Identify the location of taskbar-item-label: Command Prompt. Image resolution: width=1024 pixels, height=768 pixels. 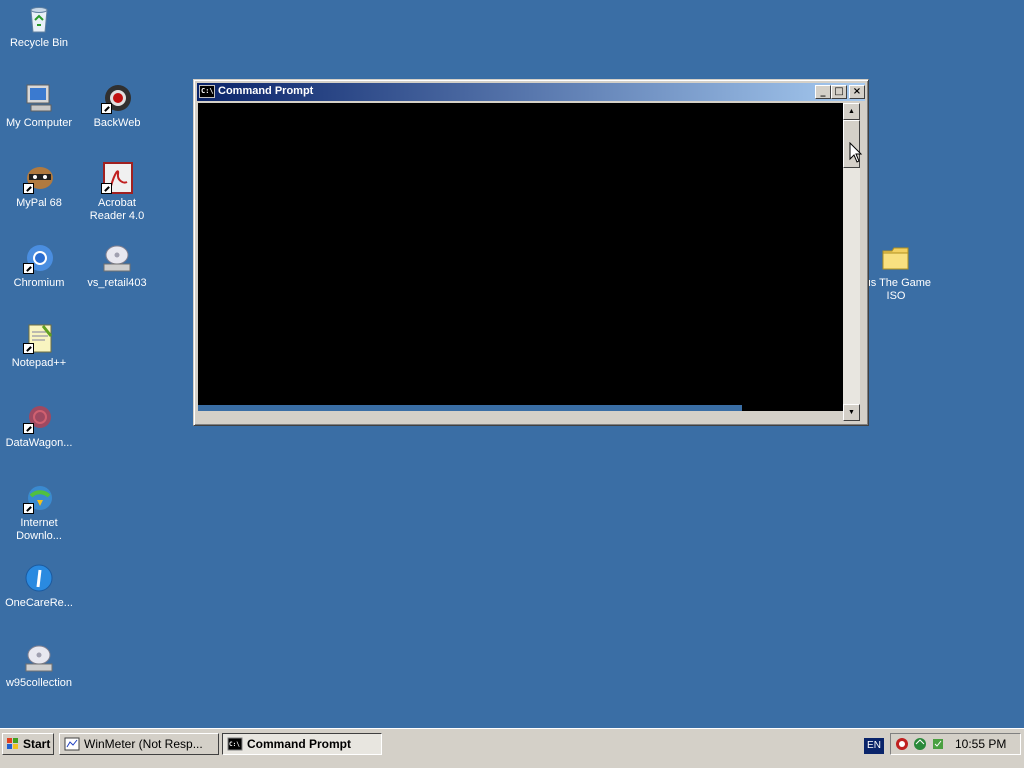
(299, 744).